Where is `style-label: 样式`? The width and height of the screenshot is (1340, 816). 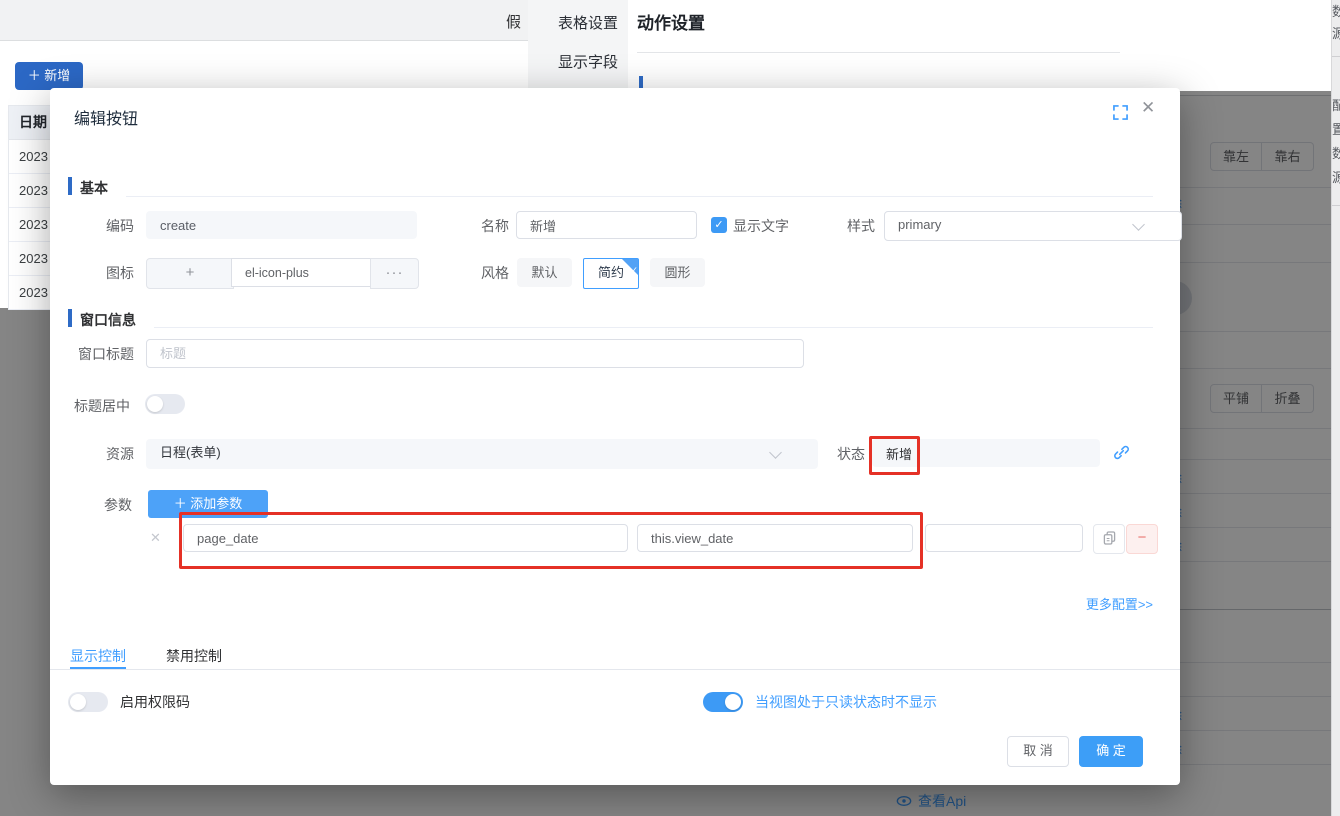
style-label: 样式 is located at coordinates (861, 226).